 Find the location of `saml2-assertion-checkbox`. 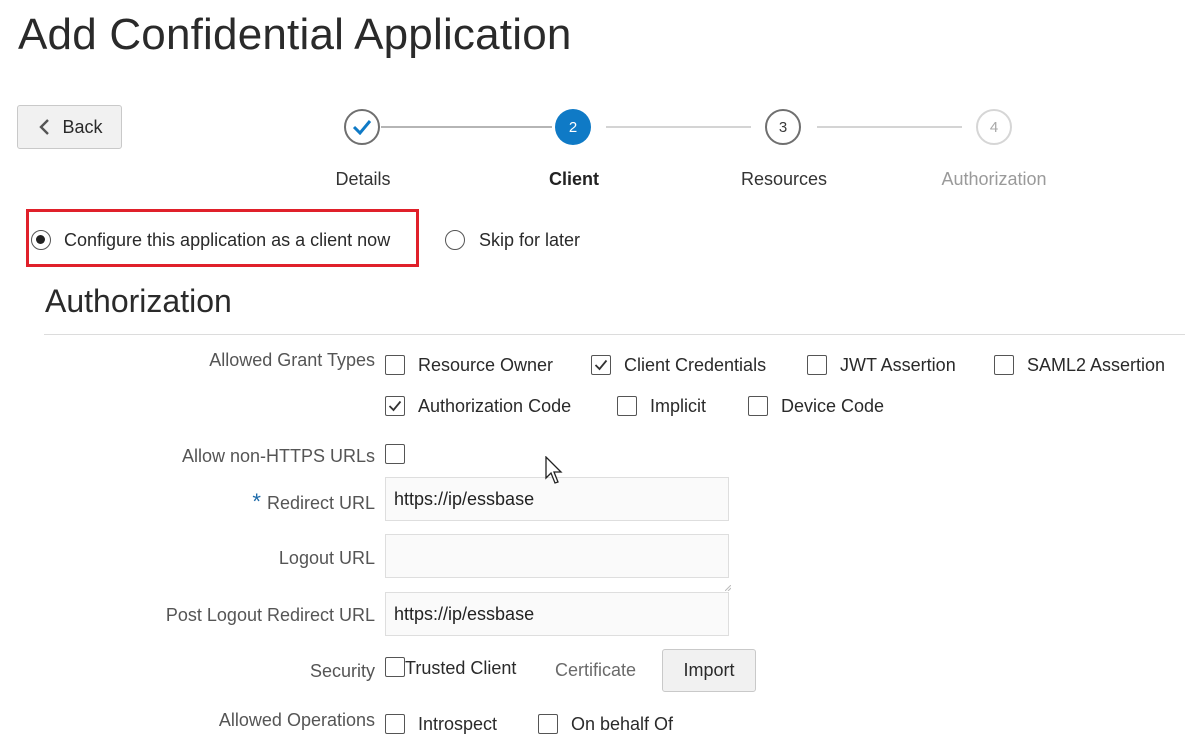

saml2-assertion-checkbox is located at coordinates (1004, 365).